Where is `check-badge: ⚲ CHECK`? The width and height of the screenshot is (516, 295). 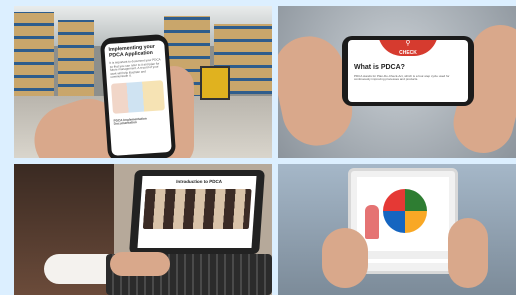 check-badge: ⚲ CHECK is located at coordinates (408, 48).